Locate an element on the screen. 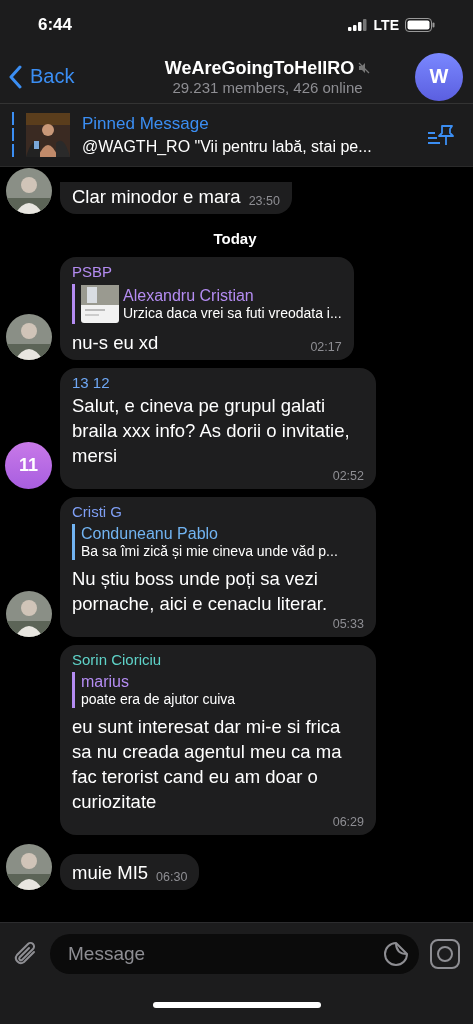  sender-name: PSBP is located at coordinates (92, 271).